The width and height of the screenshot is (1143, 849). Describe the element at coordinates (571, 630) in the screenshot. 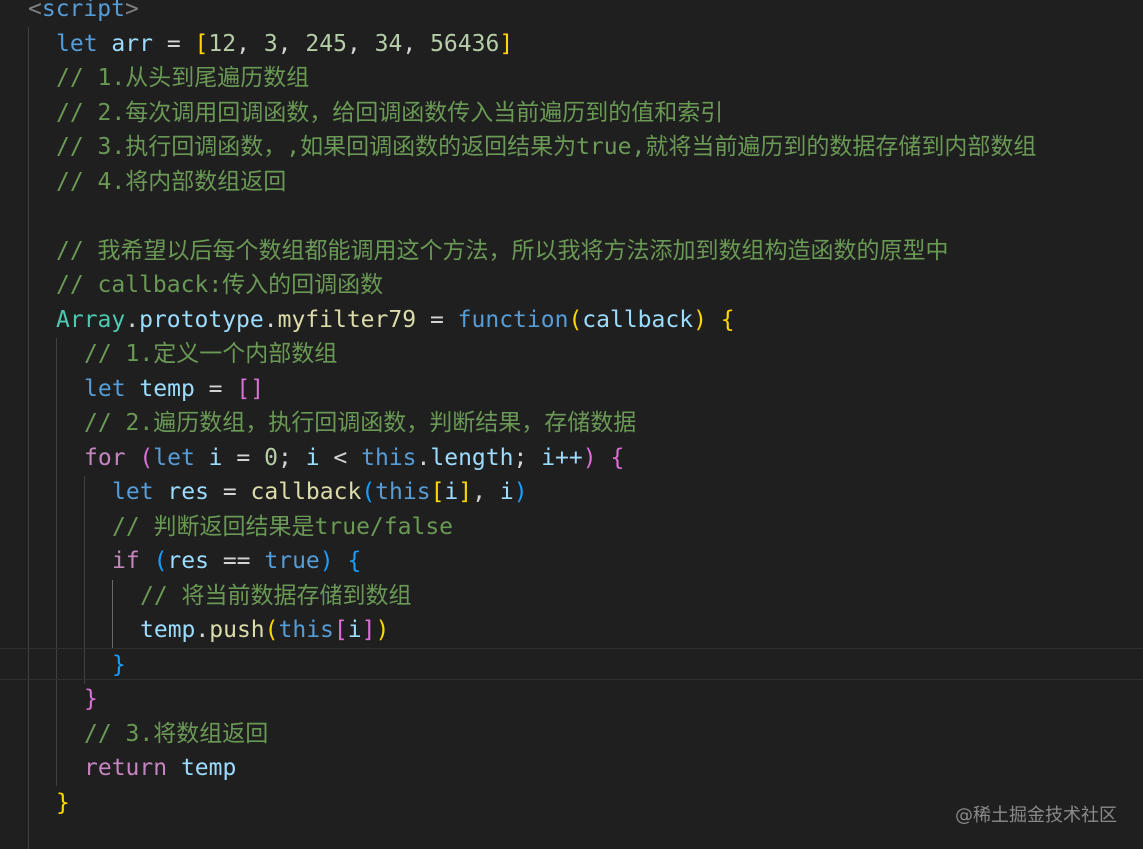

I see `code-line-19: temp.push(this[i])` at that location.